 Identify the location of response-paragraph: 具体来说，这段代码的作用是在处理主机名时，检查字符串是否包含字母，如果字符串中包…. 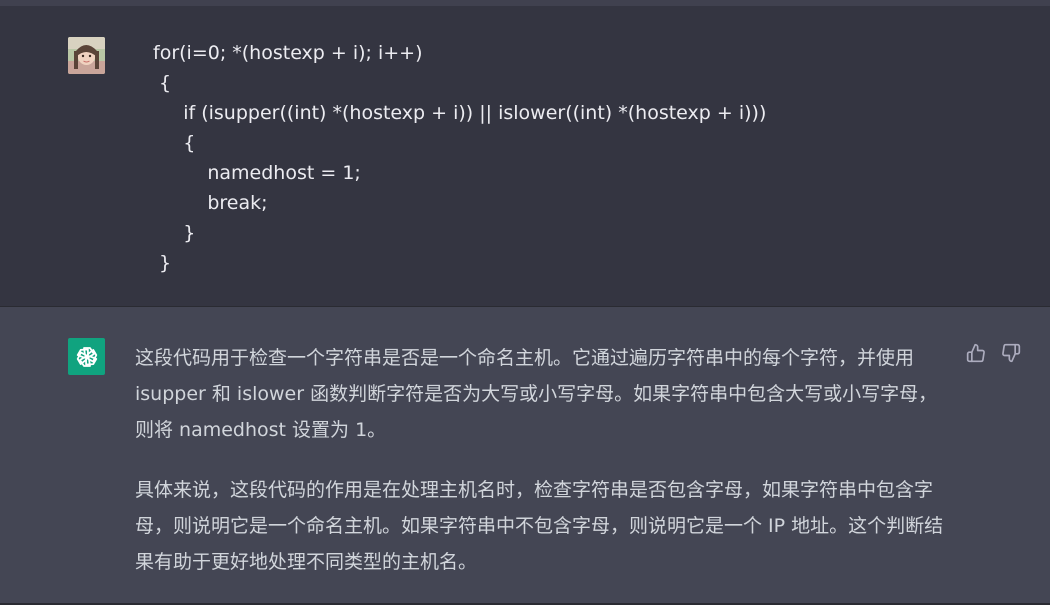
(539, 526).